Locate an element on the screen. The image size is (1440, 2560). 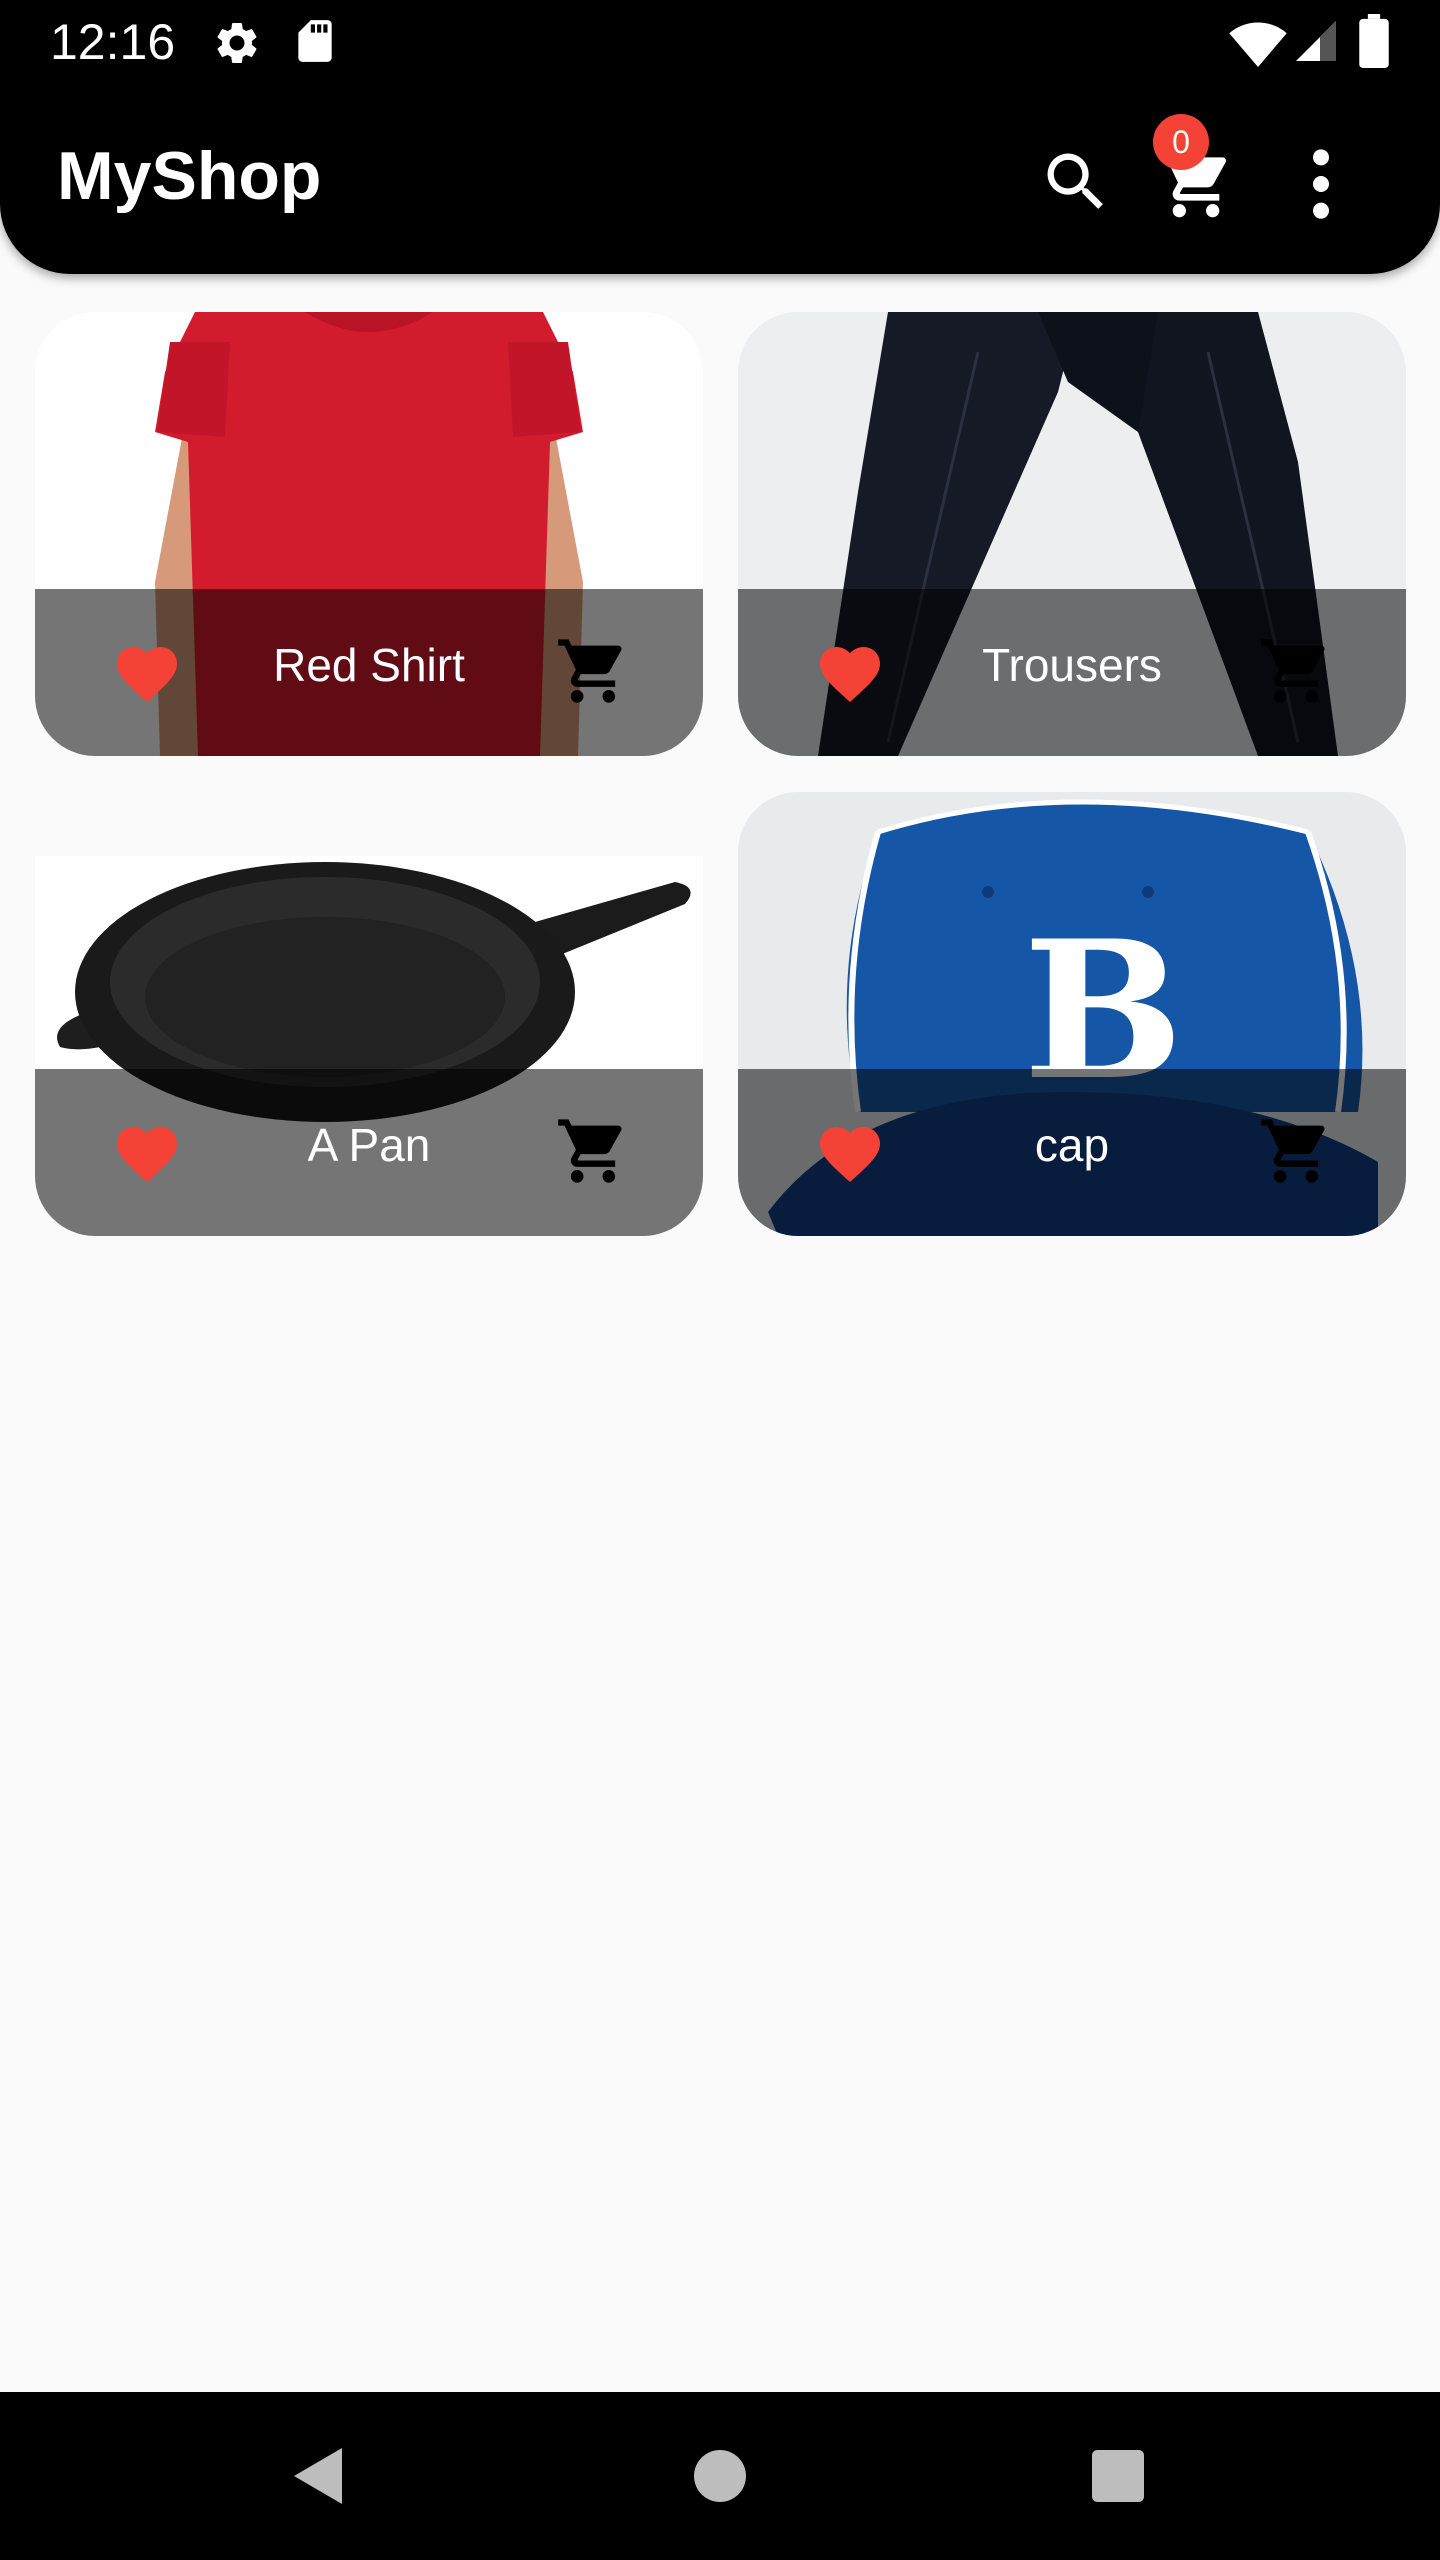
app-title: MyShop is located at coordinates (189, 176).